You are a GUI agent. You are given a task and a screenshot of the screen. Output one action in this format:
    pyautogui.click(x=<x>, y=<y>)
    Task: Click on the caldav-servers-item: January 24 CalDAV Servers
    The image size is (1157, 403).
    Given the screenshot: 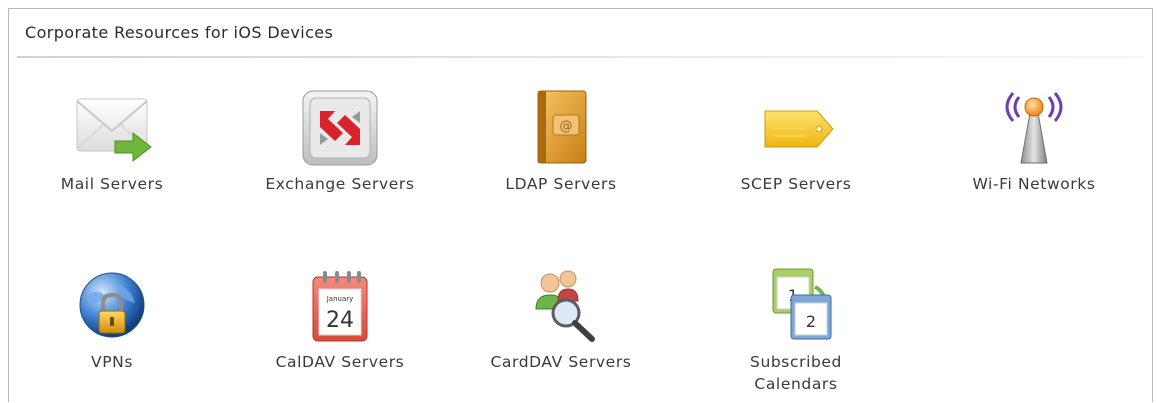 What is the action you would take?
    pyautogui.click(x=340, y=320)
    